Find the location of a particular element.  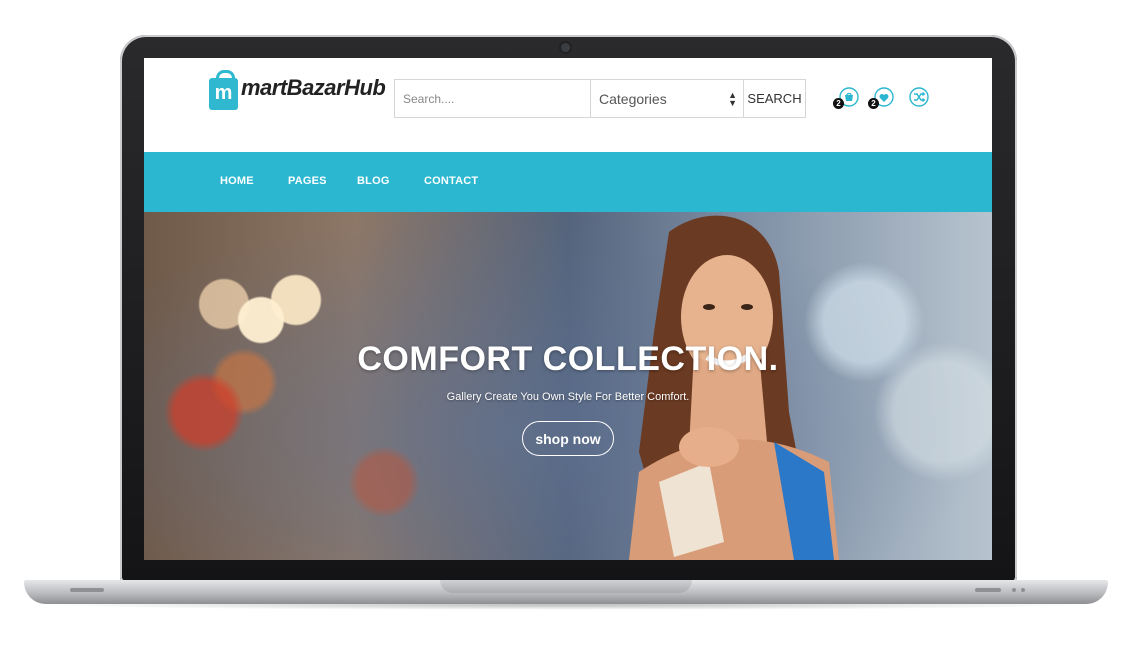

shopping-bag-logo-icon: m is located at coordinates (223, 89).